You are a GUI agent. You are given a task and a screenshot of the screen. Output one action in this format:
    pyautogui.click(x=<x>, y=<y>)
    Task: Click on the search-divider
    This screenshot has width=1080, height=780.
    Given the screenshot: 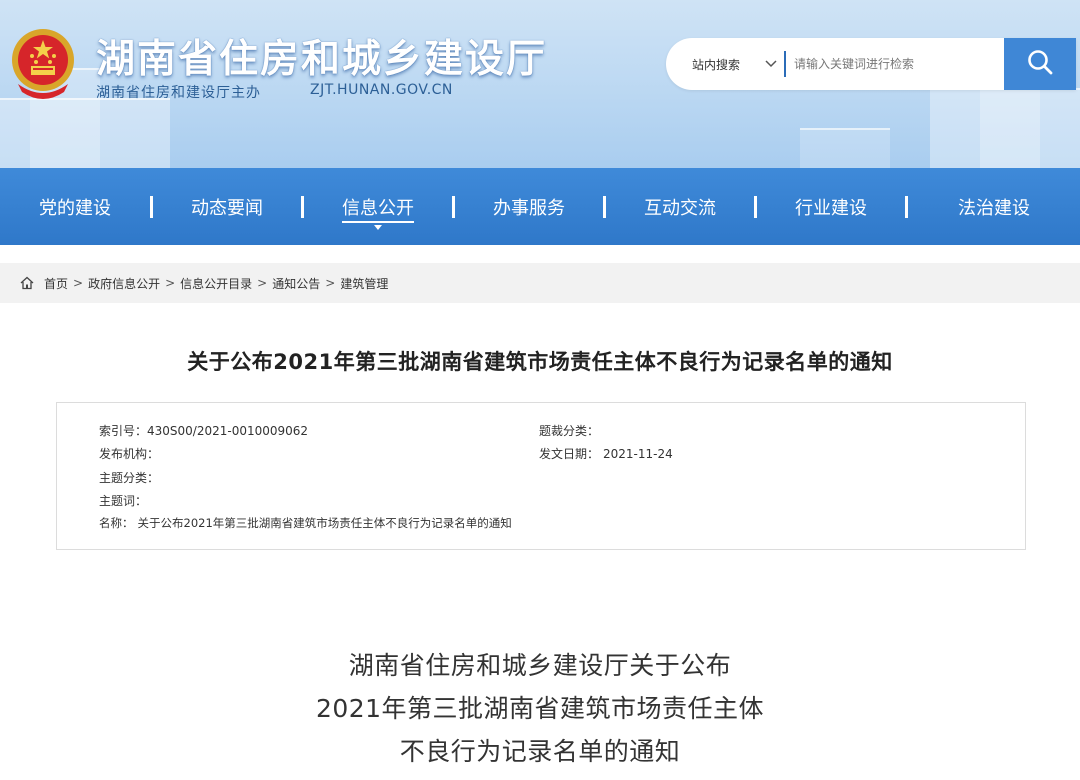 What is the action you would take?
    pyautogui.click(x=785, y=64)
    